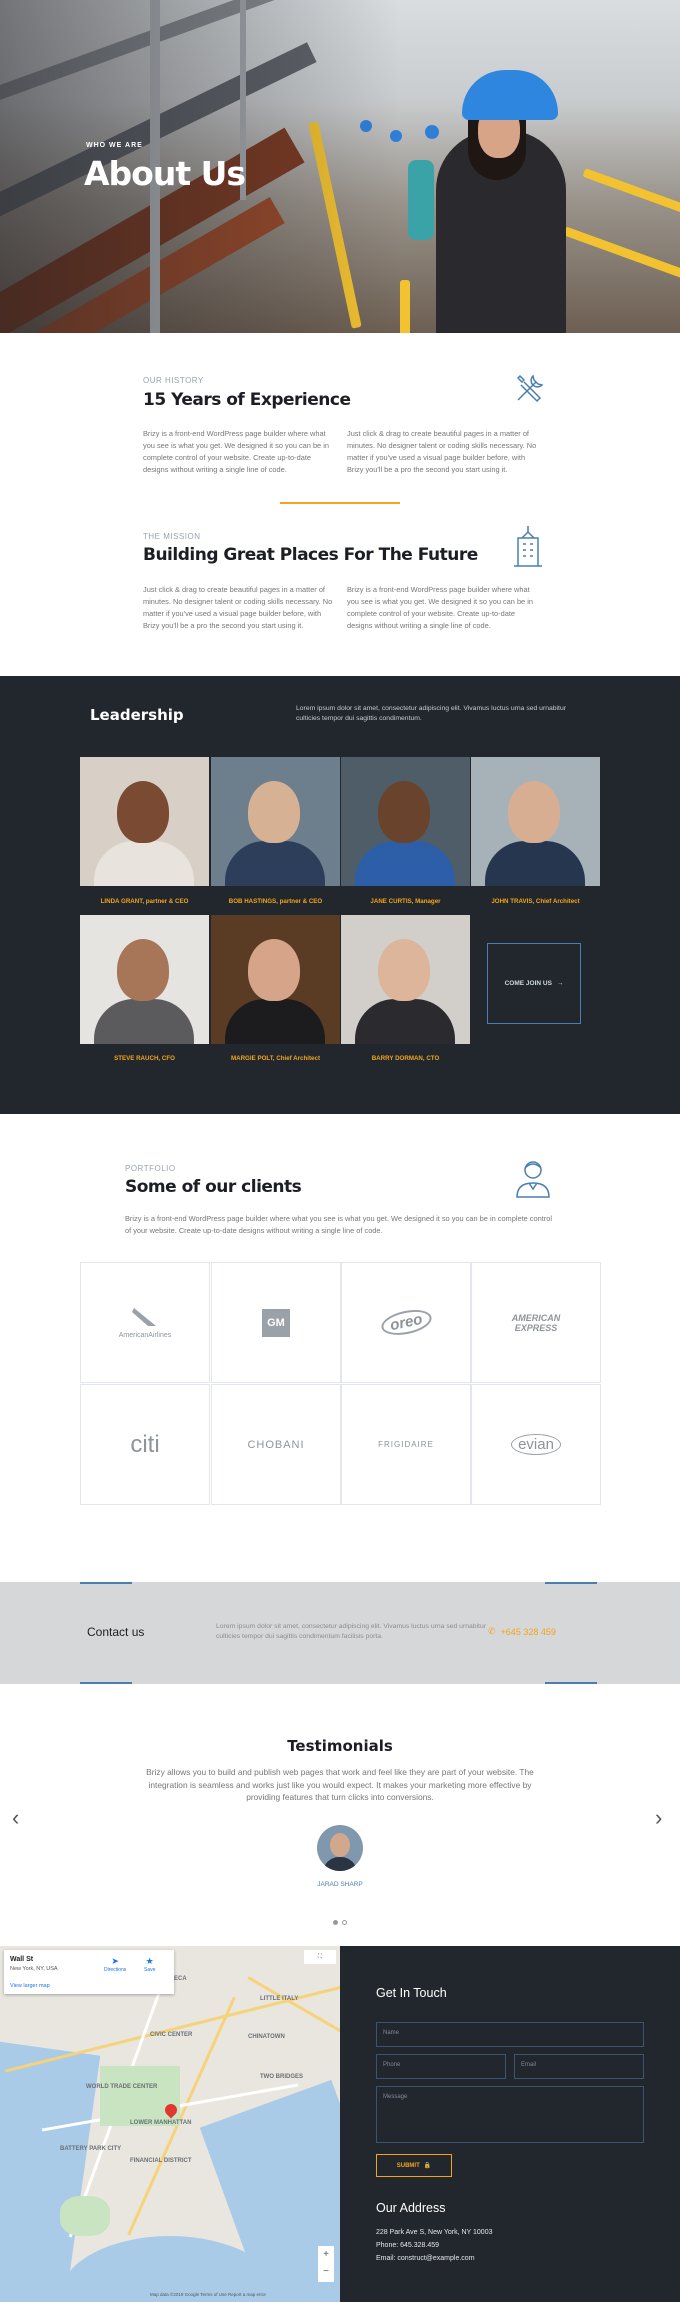 Image resolution: width=680 pixels, height=2302 pixels. What do you see at coordinates (528, 548) in the screenshot?
I see `skyscraper-icon` at bounding box center [528, 548].